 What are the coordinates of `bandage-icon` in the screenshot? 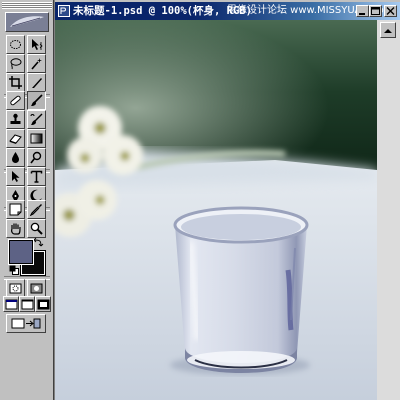 It's located at (15, 100).